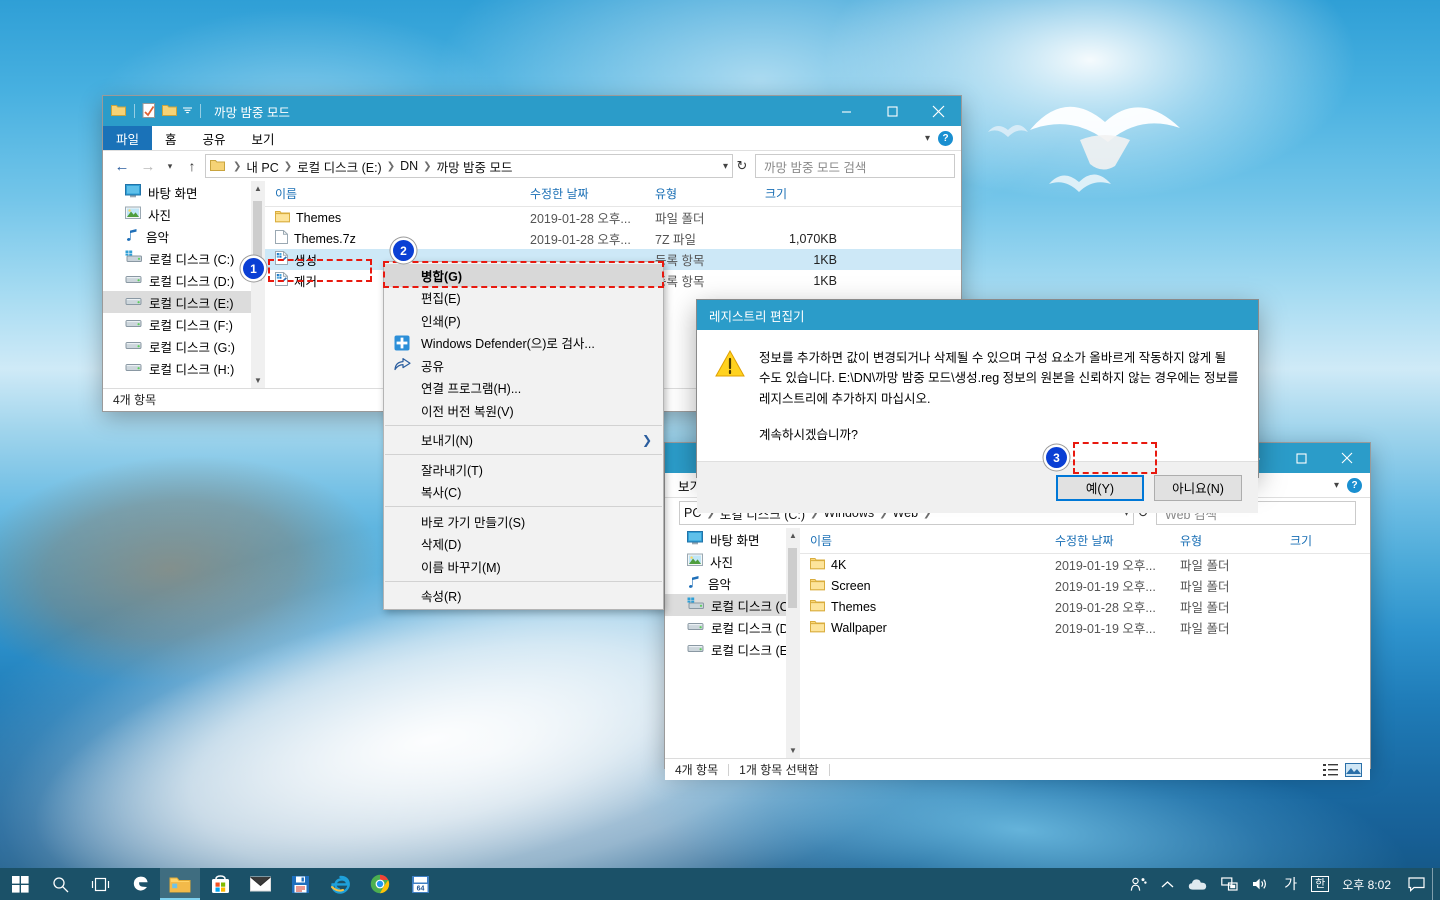 Image resolution: width=1440 pixels, height=900 pixels. What do you see at coordinates (523, 320) in the screenshot?
I see `menu-item-2: 인쇄(P)` at bounding box center [523, 320].